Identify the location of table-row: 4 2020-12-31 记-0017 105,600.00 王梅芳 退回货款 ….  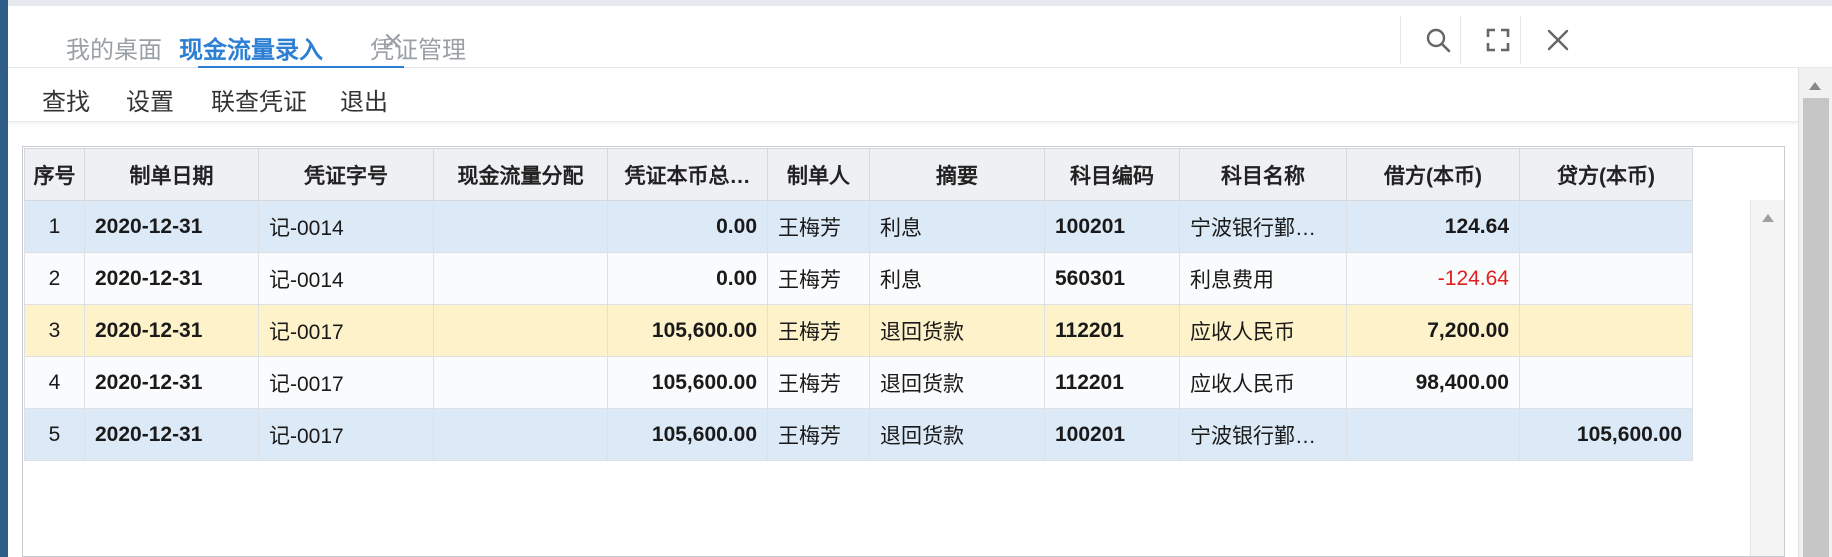
(858, 382).